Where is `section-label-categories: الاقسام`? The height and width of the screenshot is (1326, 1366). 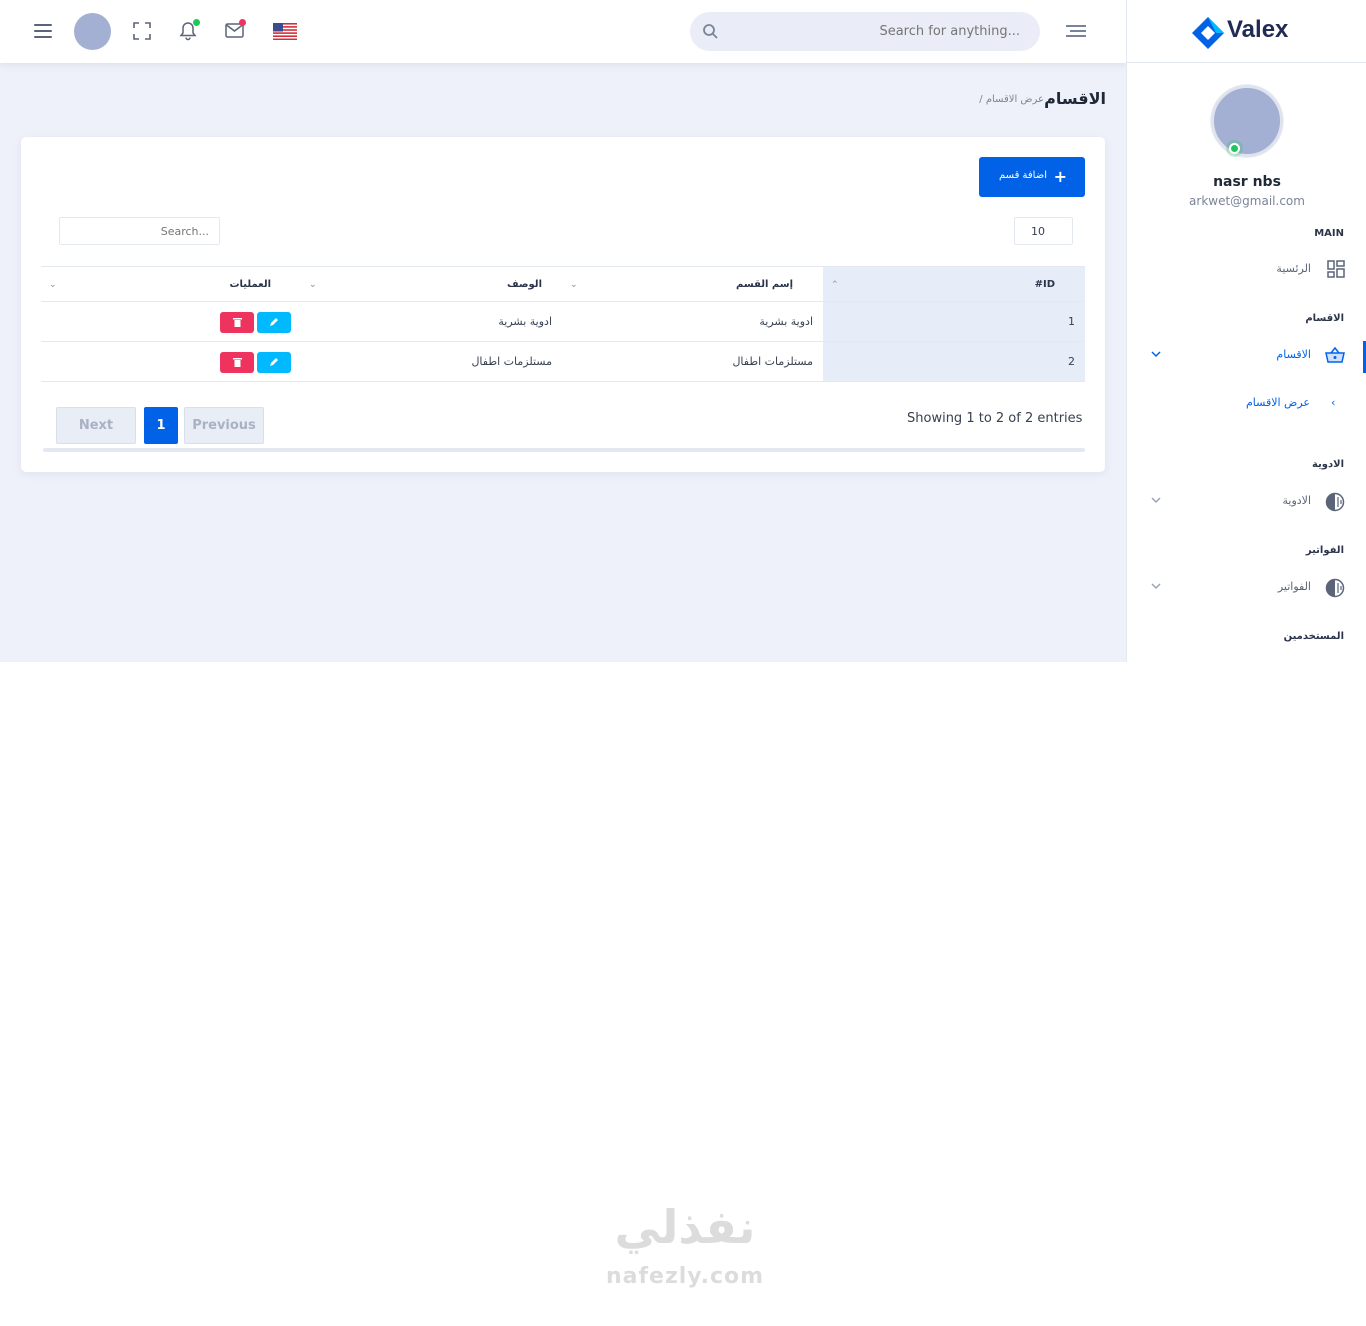
section-label-categories: الاقسام is located at coordinates (1324, 318).